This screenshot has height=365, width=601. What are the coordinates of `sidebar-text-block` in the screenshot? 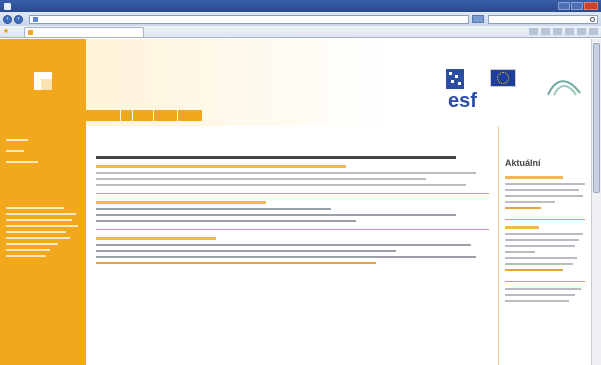 It's located at (43, 232).